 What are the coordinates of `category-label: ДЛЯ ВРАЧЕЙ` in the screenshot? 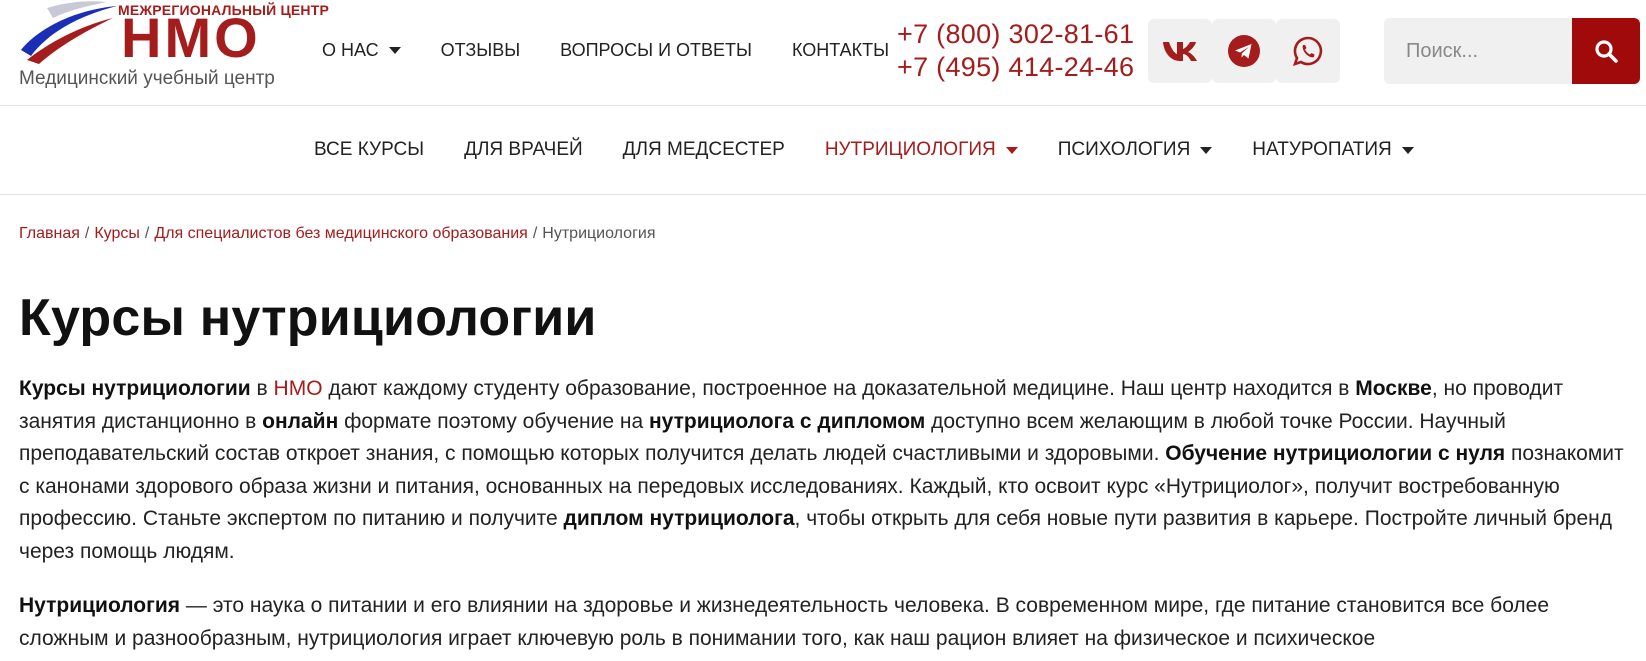 It's located at (523, 149).